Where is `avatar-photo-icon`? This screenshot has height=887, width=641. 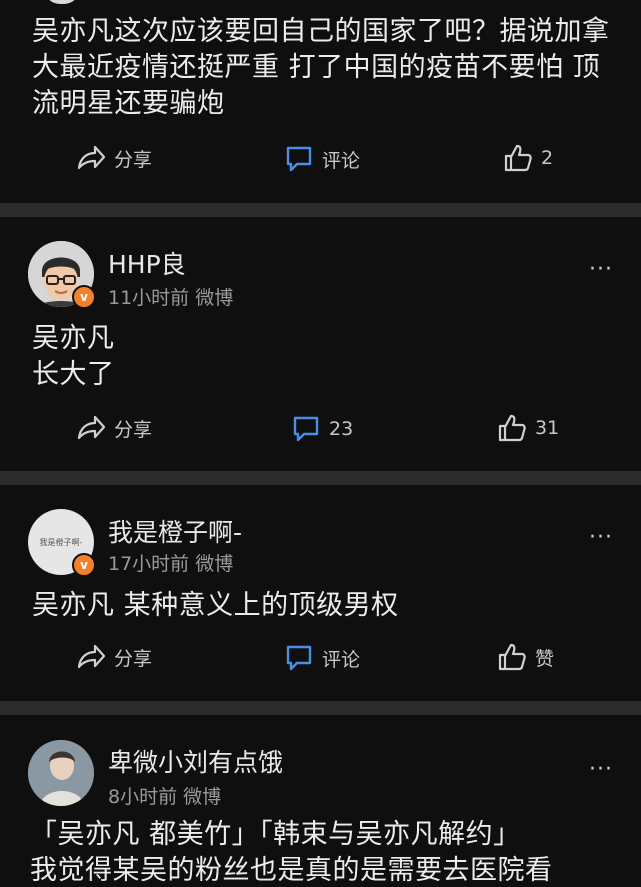
avatar-photo-icon is located at coordinates (61, 773).